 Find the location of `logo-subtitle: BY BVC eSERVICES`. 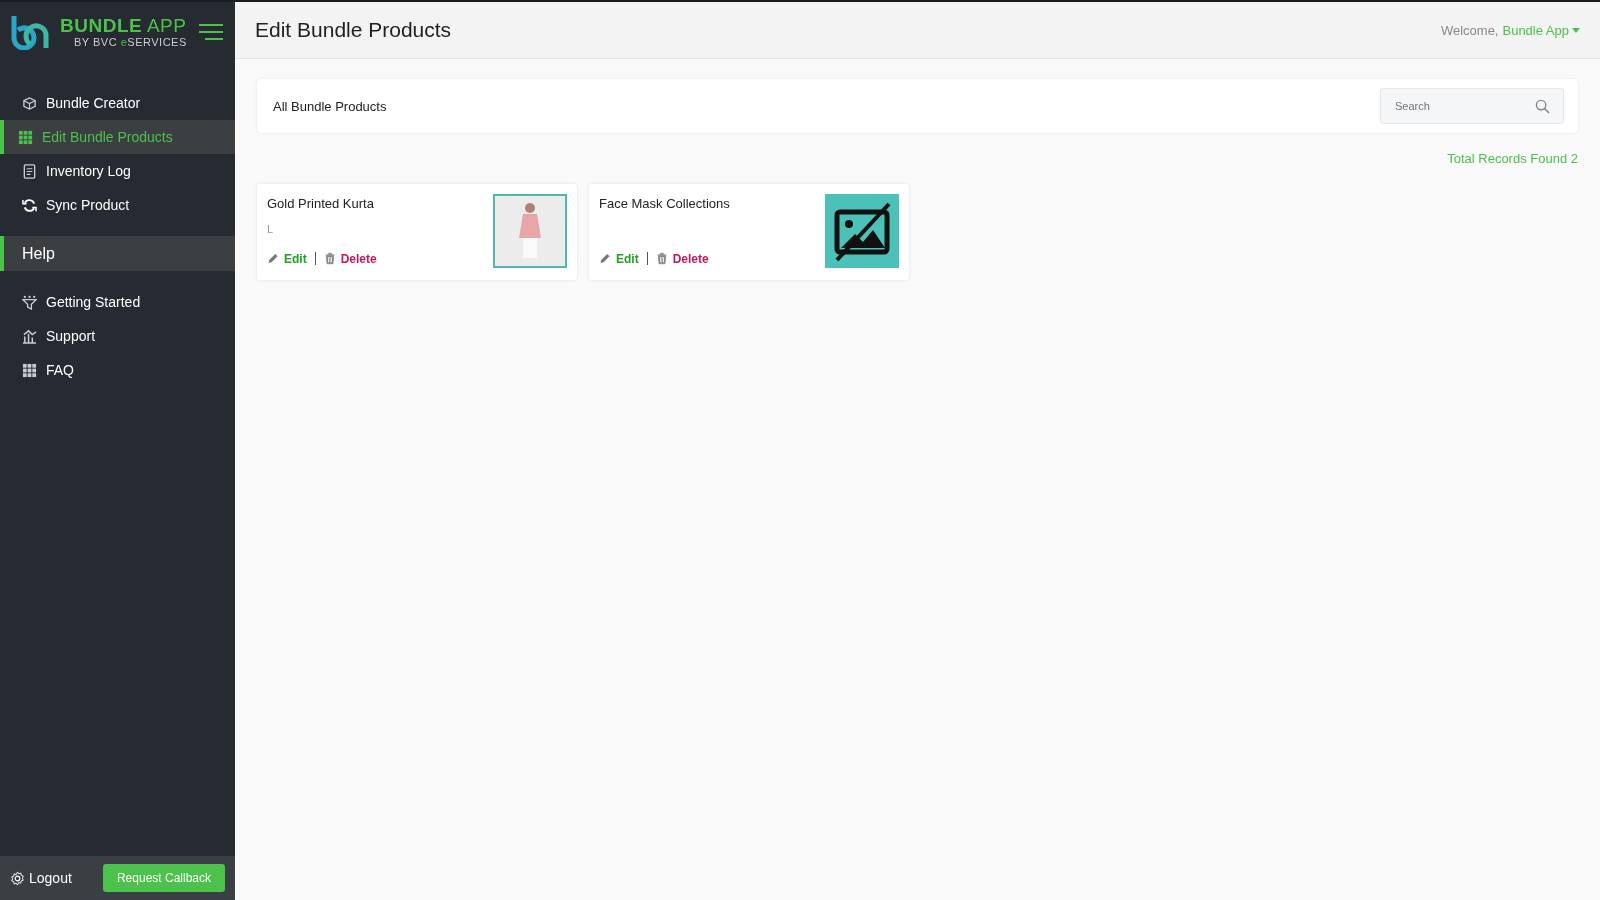

logo-subtitle: BY BVC eSERVICES is located at coordinates (131, 42).